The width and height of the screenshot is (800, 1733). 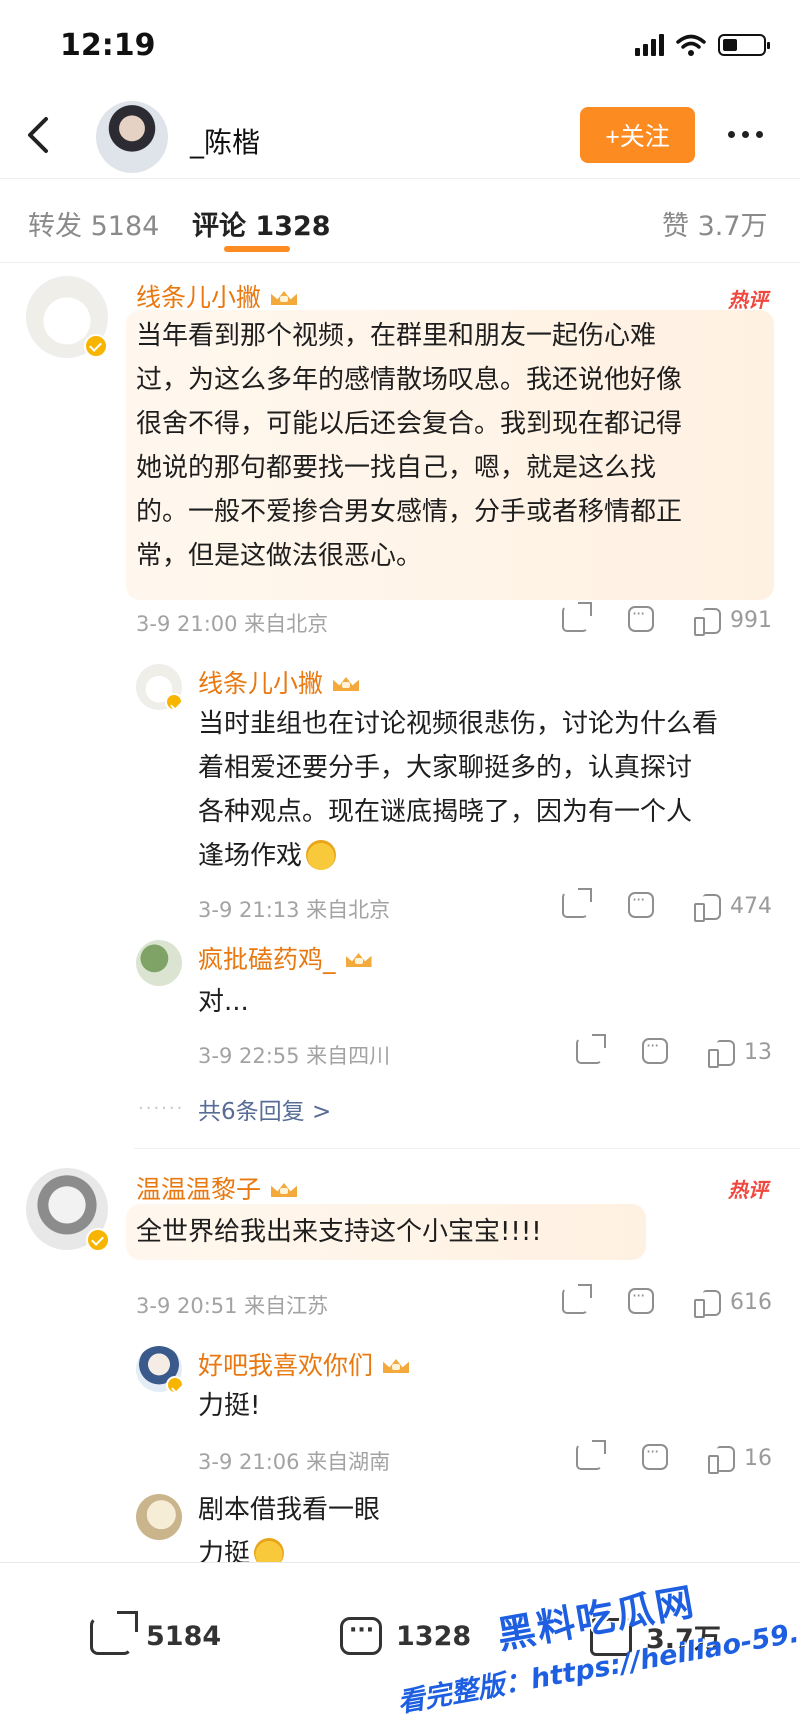 I want to click on like-button: 474, so click(x=733, y=907).